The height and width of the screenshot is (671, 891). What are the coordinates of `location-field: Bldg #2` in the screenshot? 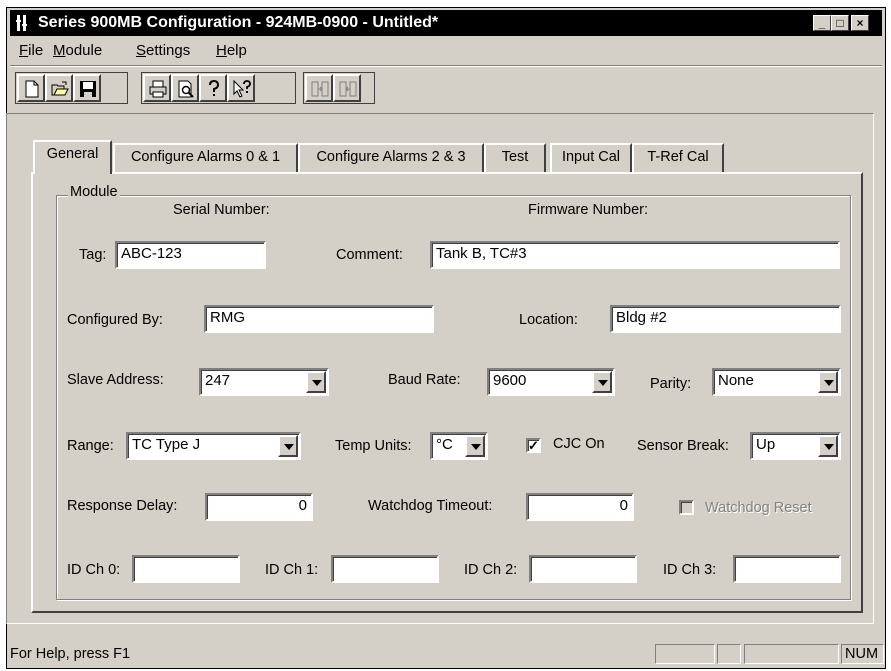 It's located at (725, 319).